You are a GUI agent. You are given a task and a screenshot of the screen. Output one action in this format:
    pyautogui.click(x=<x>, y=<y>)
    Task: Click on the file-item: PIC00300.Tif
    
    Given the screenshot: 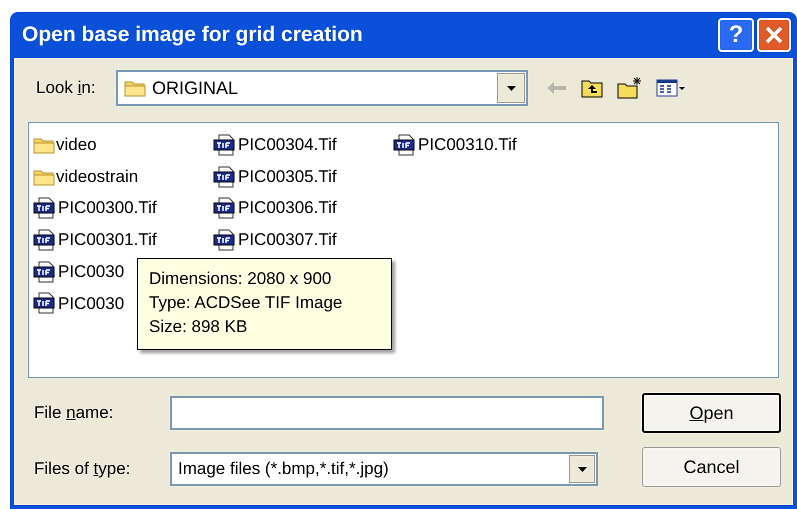 What is the action you would take?
    pyautogui.click(x=95, y=208)
    